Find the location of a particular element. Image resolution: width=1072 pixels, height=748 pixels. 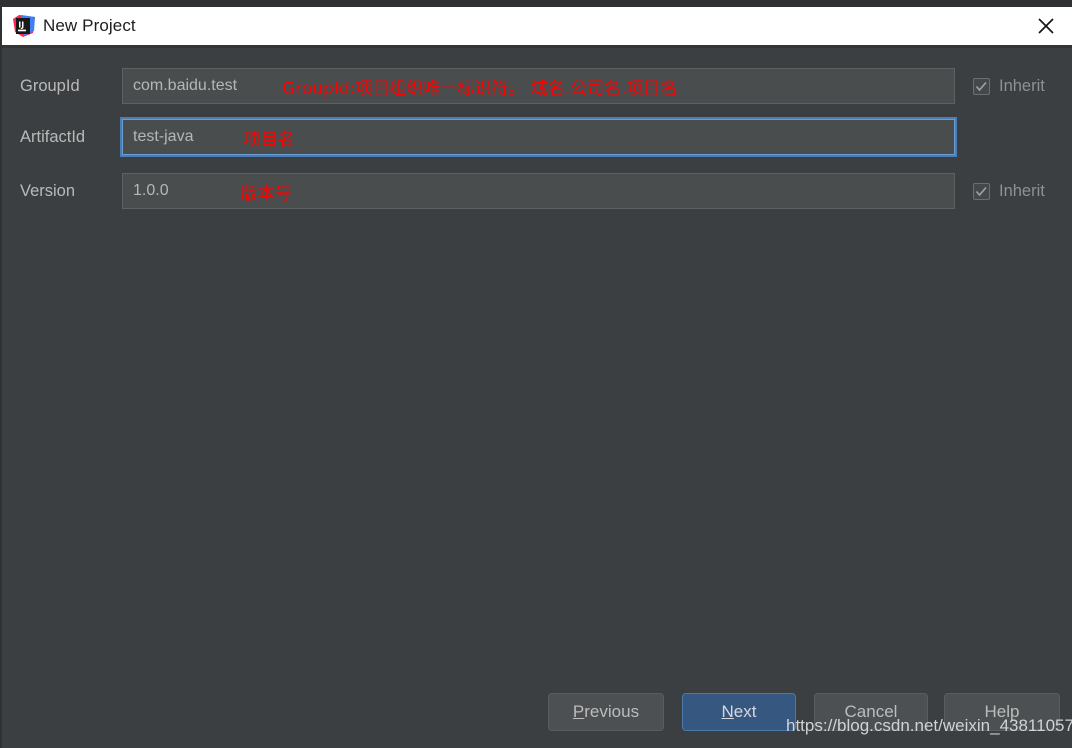

previous-label-rest: revious is located at coordinates (612, 711).